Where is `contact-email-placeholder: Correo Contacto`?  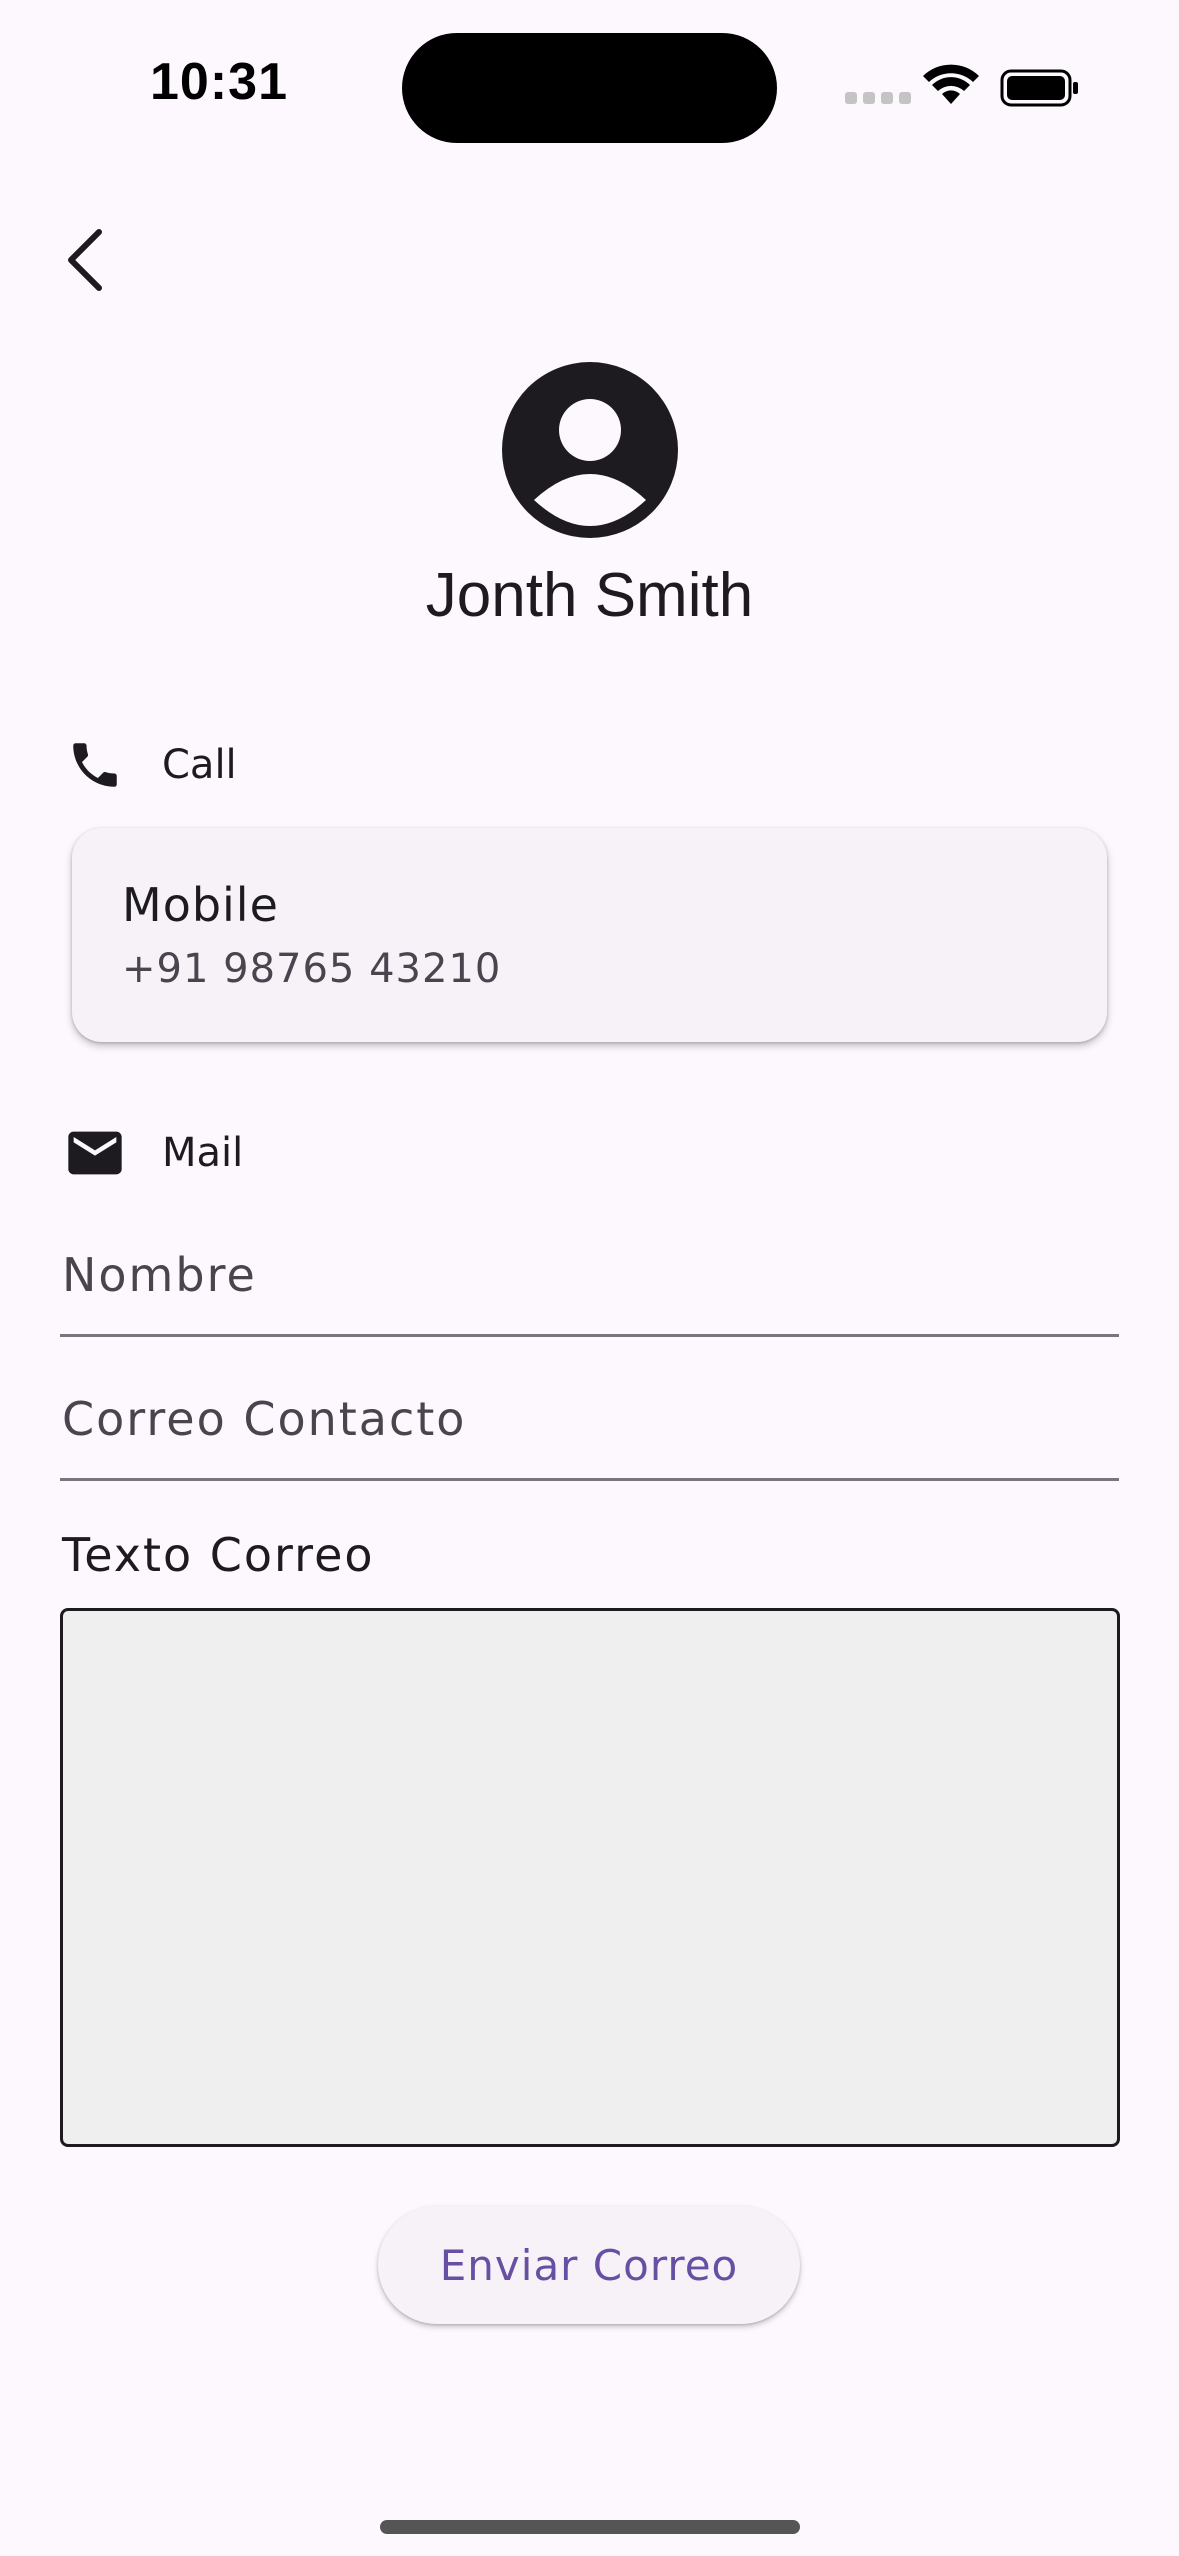
contact-email-placeholder: Correo Contacto is located at coordinates (264, 1419).